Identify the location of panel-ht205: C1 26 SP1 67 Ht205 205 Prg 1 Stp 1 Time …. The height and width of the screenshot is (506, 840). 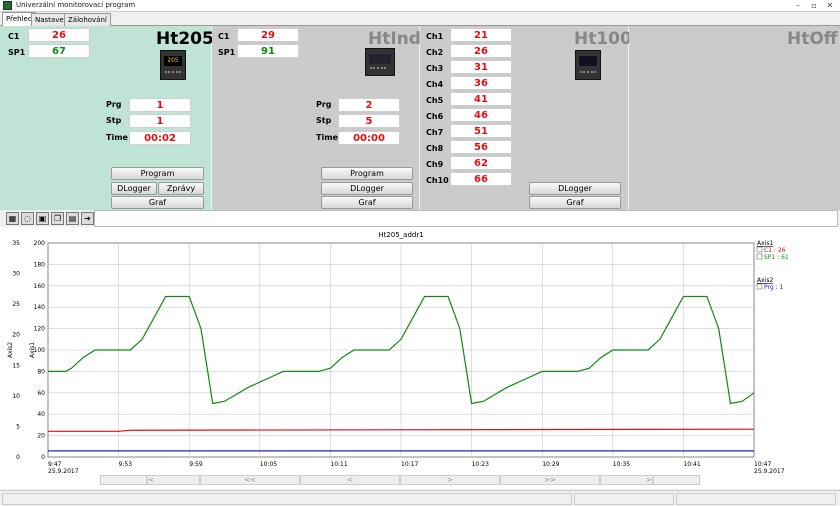
(107, 118).